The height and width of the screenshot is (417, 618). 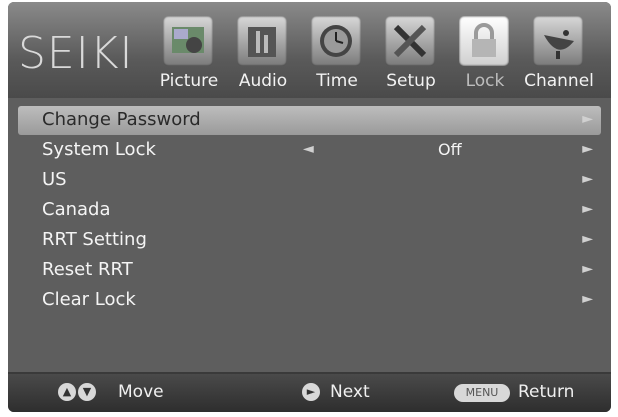 I want to click on next-hint: Next, so click(x=350, y=392).